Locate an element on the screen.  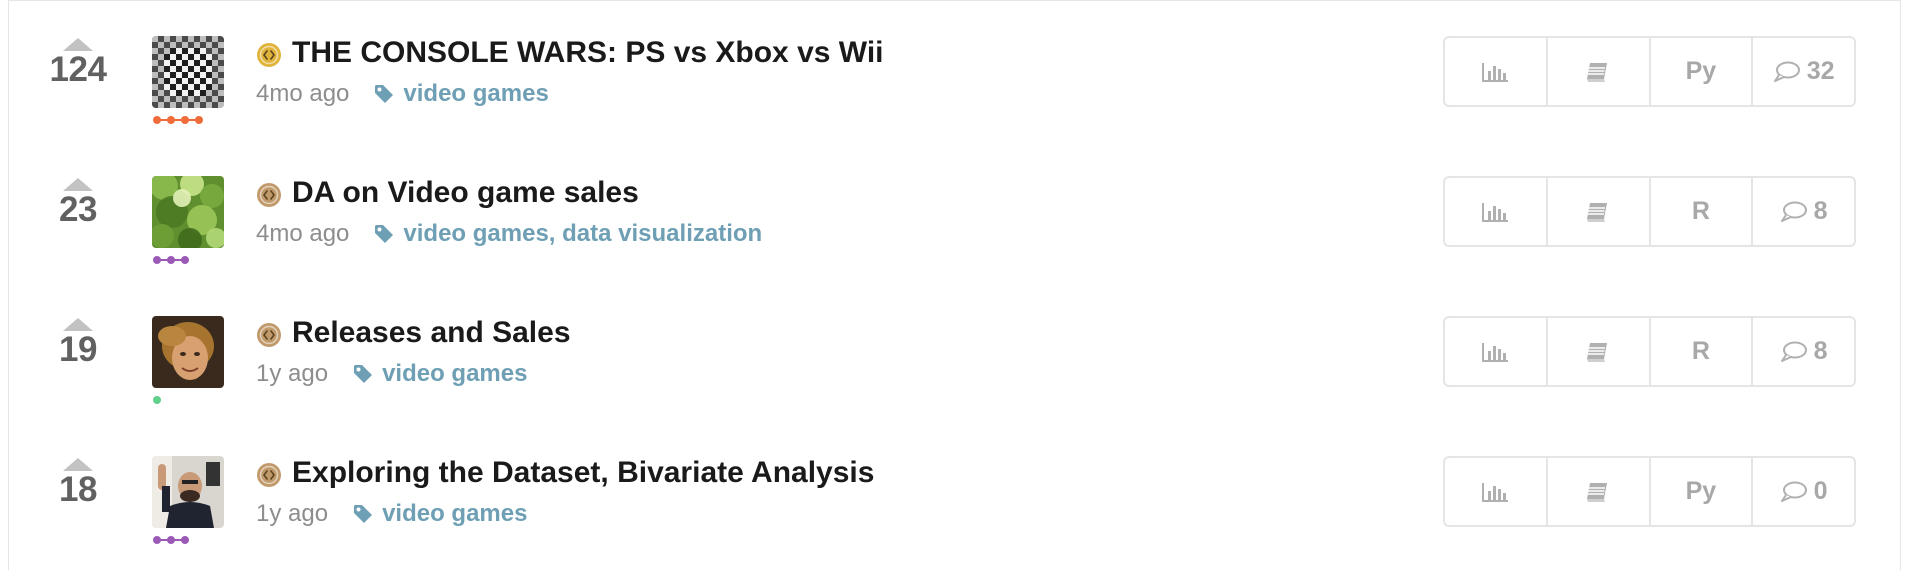
kernel-meta: 4mo ago video games, data visualization is located at coordinates (509, 234).